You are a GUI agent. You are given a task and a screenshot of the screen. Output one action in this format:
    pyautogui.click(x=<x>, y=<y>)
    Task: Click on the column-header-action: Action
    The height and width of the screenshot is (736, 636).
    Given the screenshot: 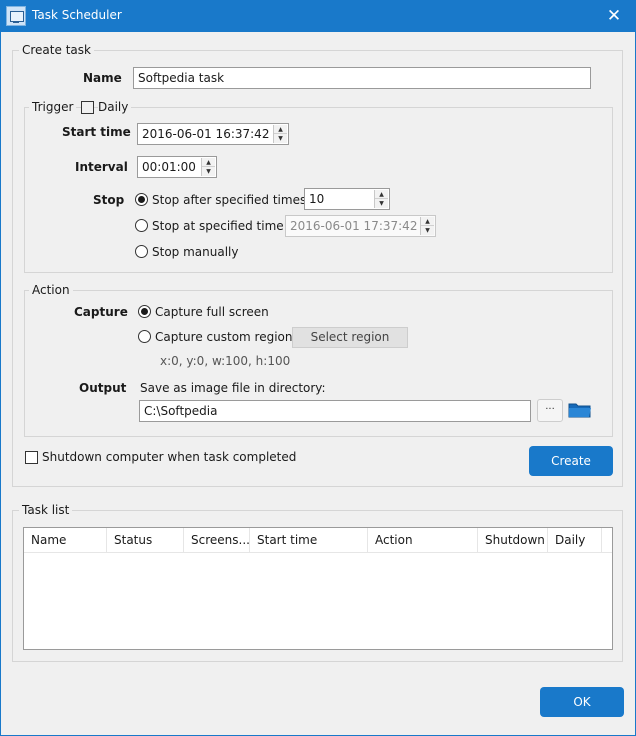 What is the action you would take?
    pyautogui.click(x=423, y=540)
    